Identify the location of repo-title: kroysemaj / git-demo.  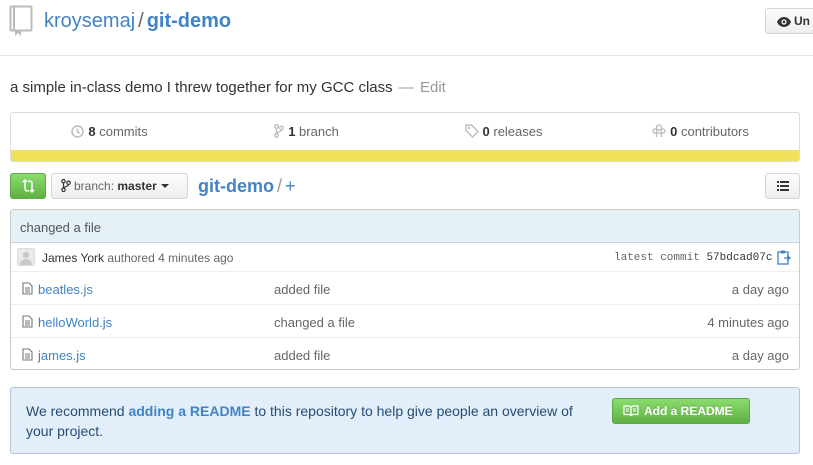
(137, 21).